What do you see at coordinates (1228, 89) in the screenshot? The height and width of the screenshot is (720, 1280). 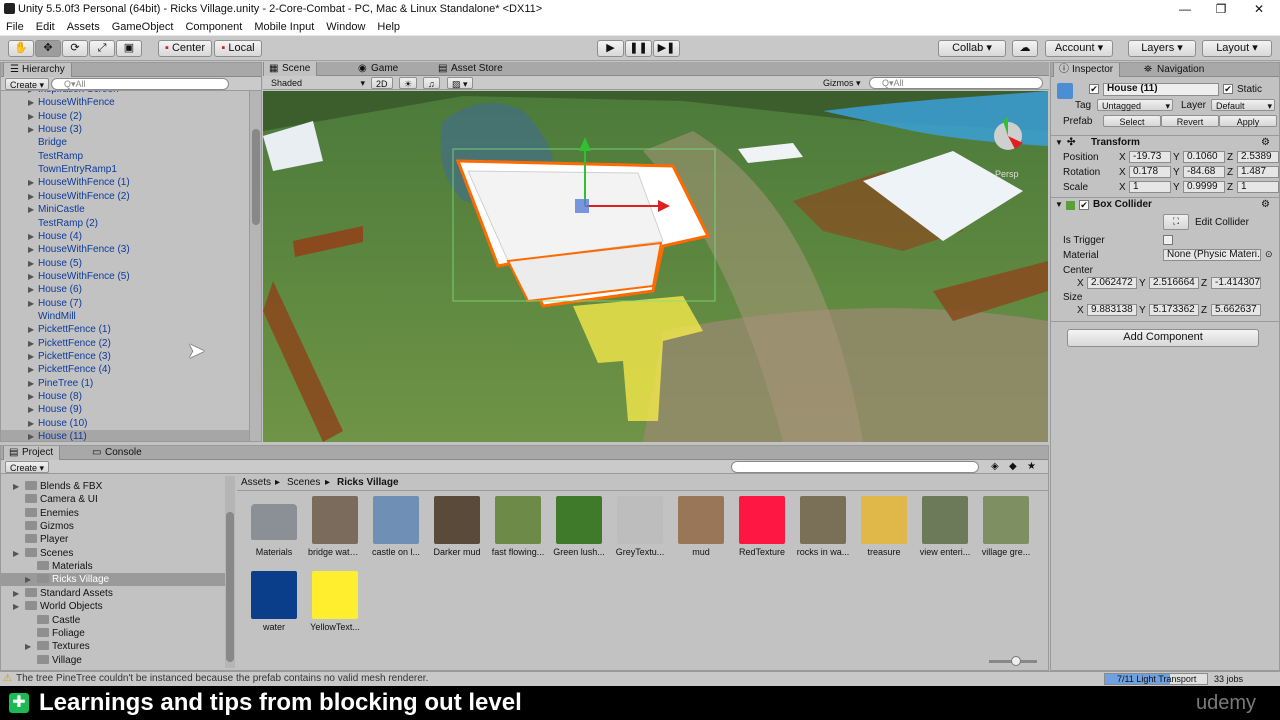 I see `static-checkbox: ✔` at bounding box center [1228, 89].